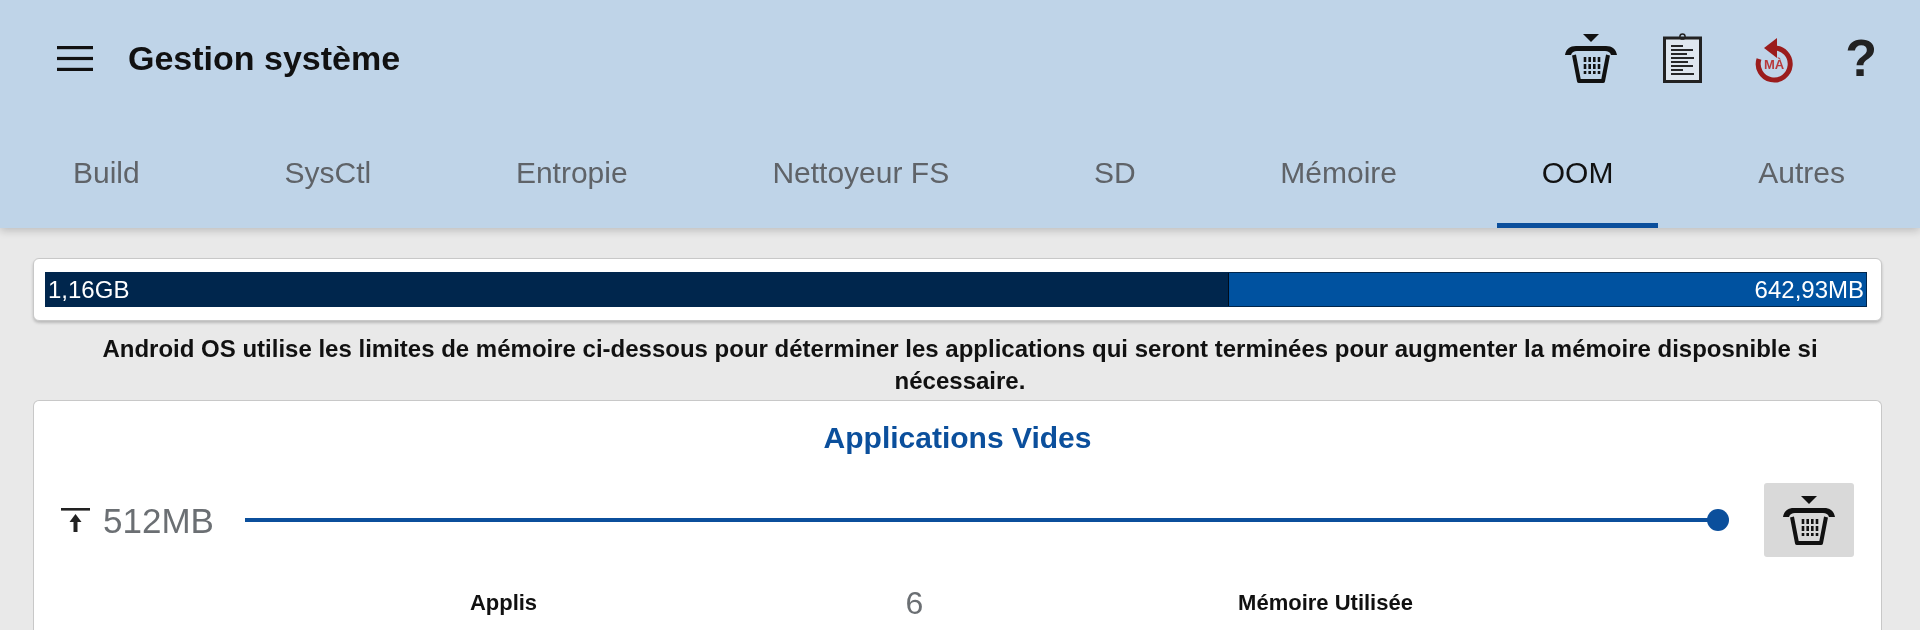 The image size is (1920, 630). What do you see at coordinates (914, 602) in the screenshot?
I see `stat-value: 6` at bounding box center [914, 602].